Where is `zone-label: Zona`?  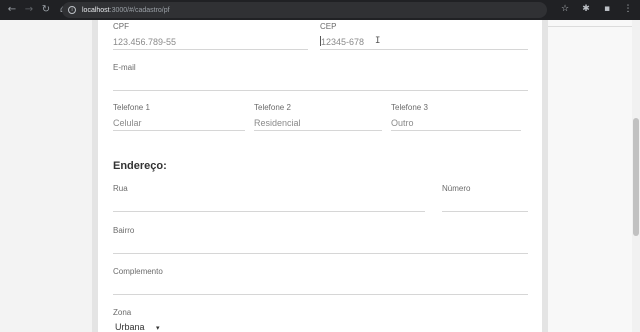
zone-label: Zona is located at coordinates (122, 312).